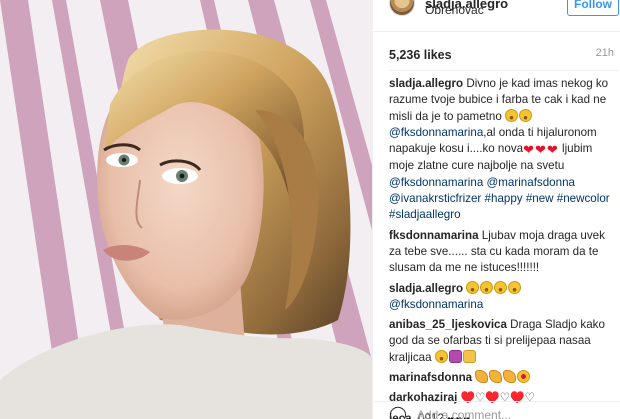  I want to click on likes-count: 5,236 likes, so click(420, 55).